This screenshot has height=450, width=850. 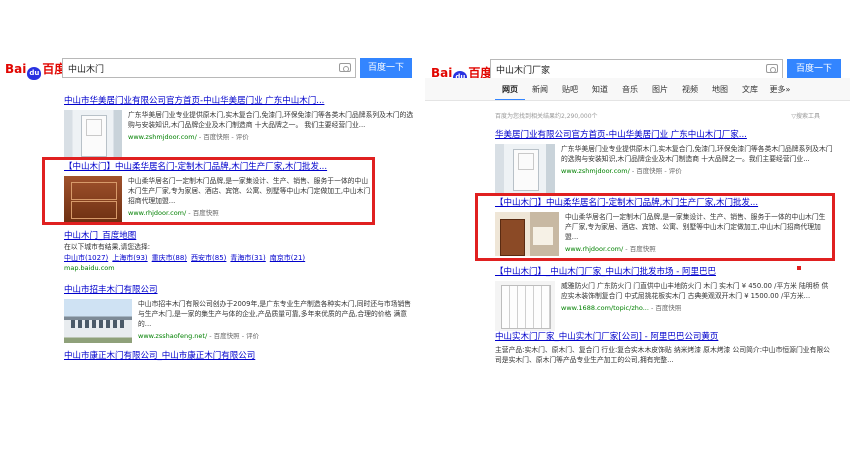 I want to click on city-link: 西安市(85), so click(x=208, y=258).